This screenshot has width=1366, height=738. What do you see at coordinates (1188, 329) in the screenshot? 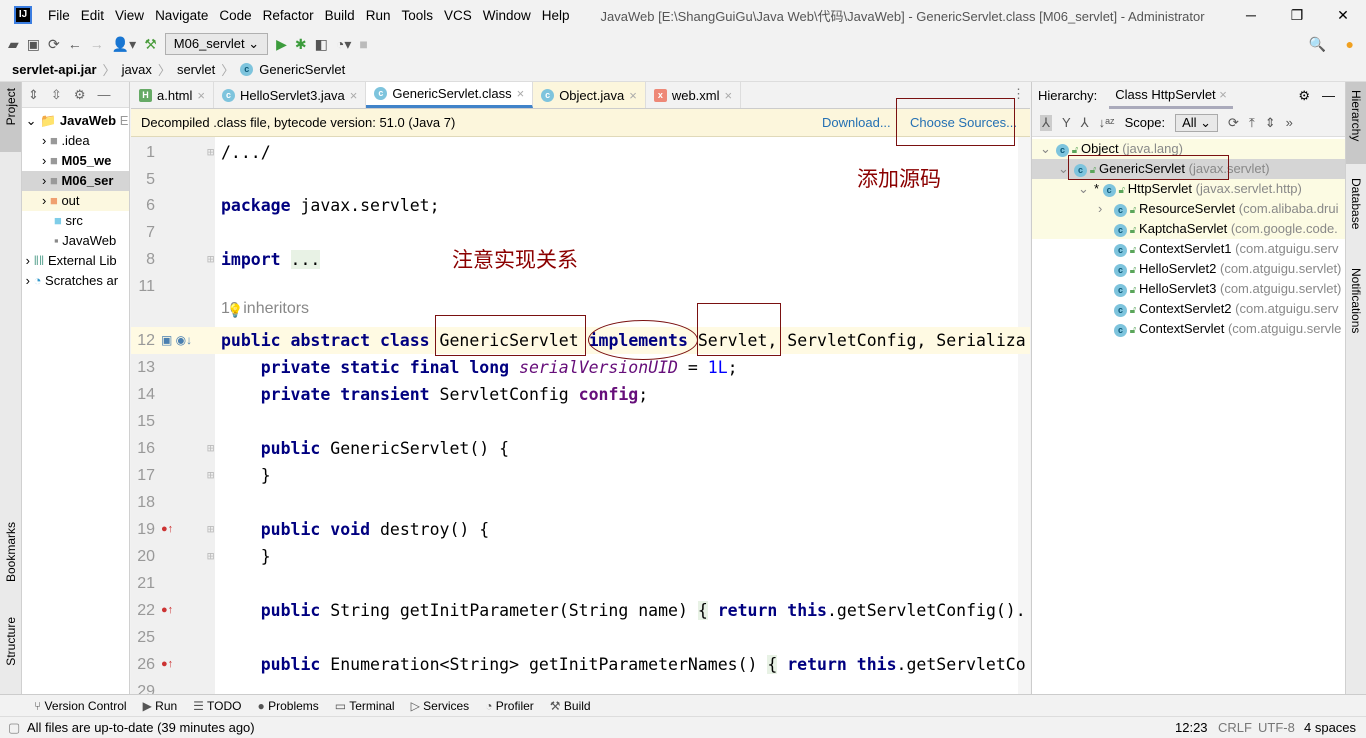
I see `hierarchy-row-contextservlet: c 🔓︎ ContextServlet (com.atguigu.servle` at bounding box center [1188, 329].